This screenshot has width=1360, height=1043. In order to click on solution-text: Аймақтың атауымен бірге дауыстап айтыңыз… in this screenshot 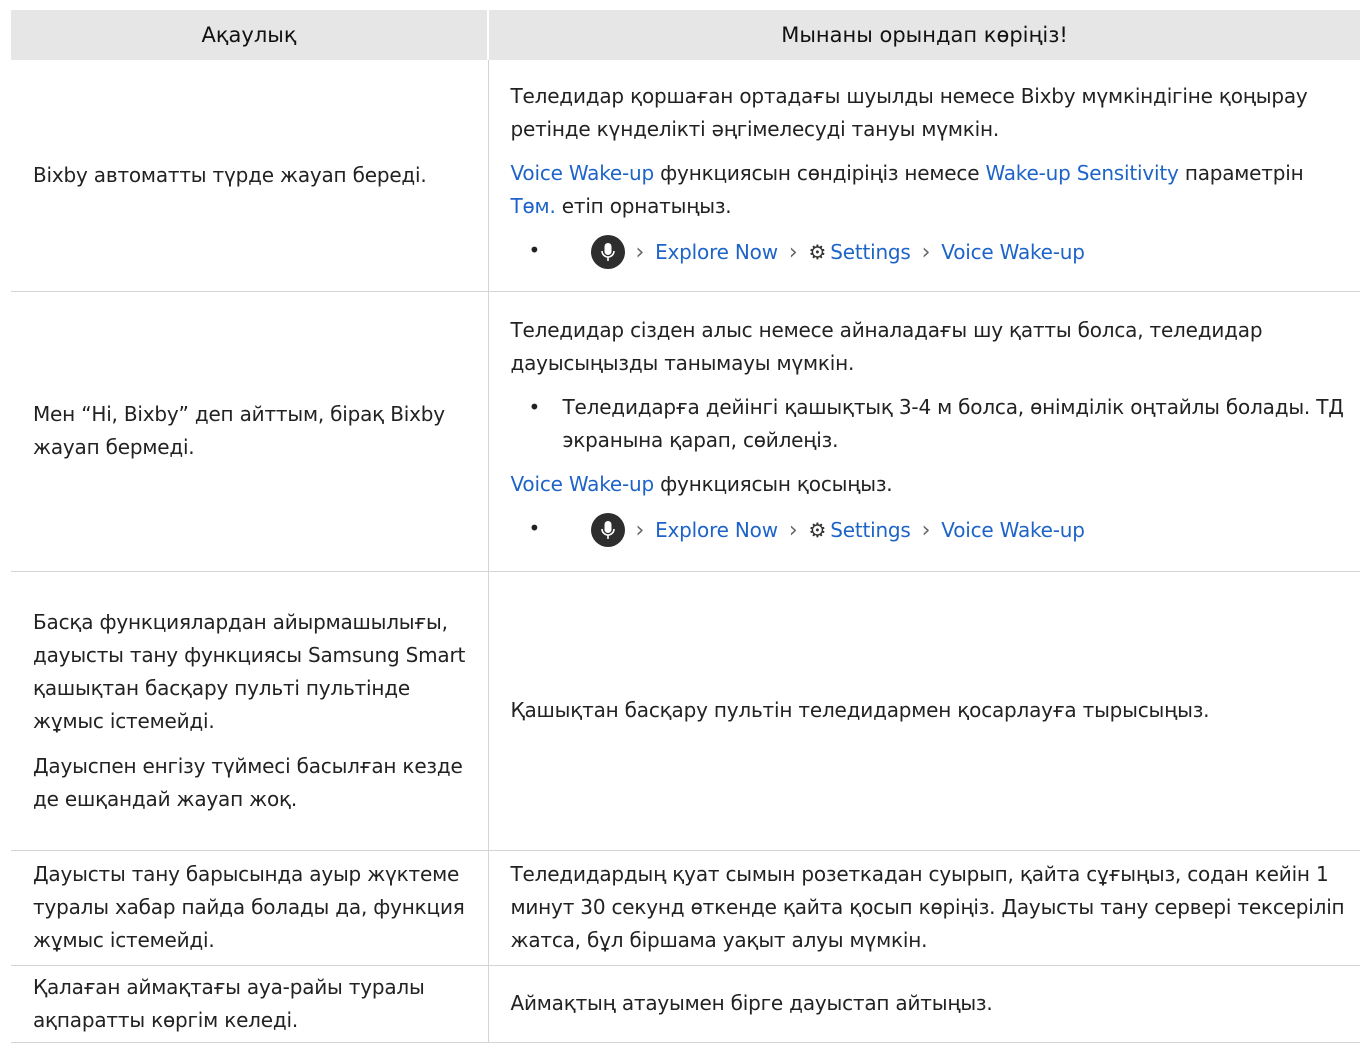, I will do `click(935, 1003)`.